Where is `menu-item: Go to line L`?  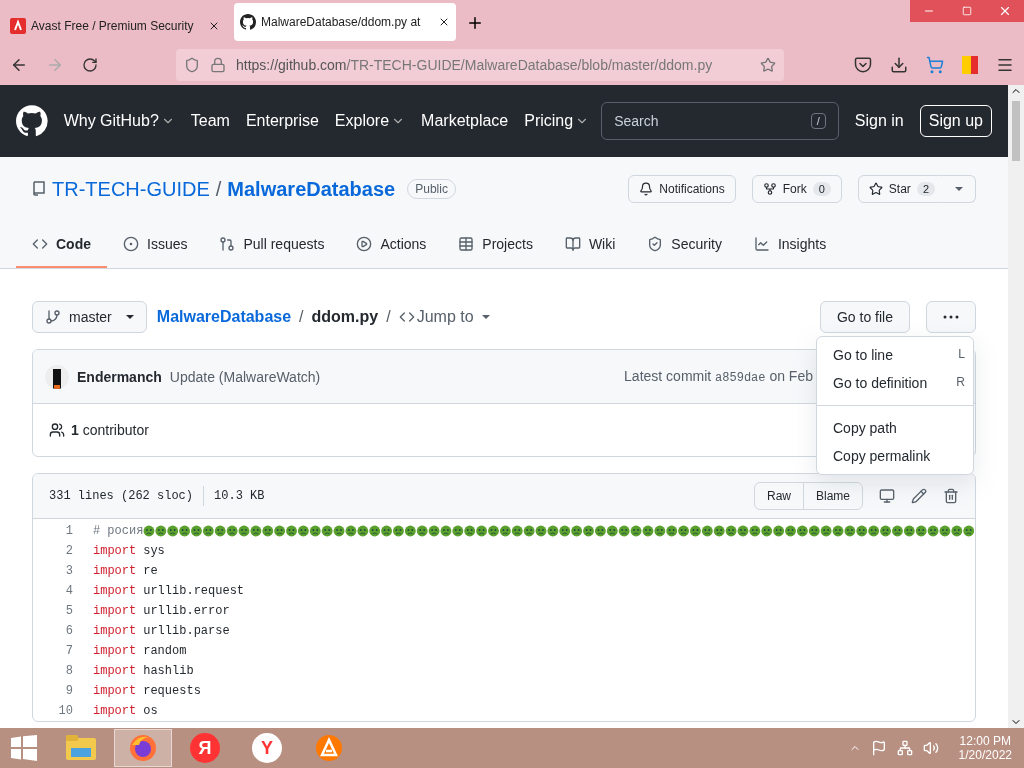
menu-item: Go to line L is located at coordinates (895, 355).